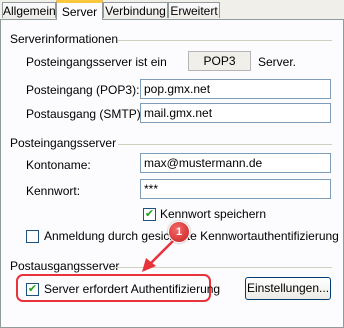  I want to click on incoming-type-label: Posteingangsserver ist ein, so click(96, 62).